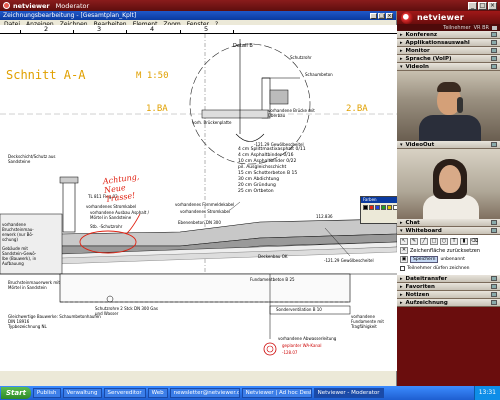 The height and width of the screenshot is (400, 500). I want to click on start-button: Start, so click(16, 393).